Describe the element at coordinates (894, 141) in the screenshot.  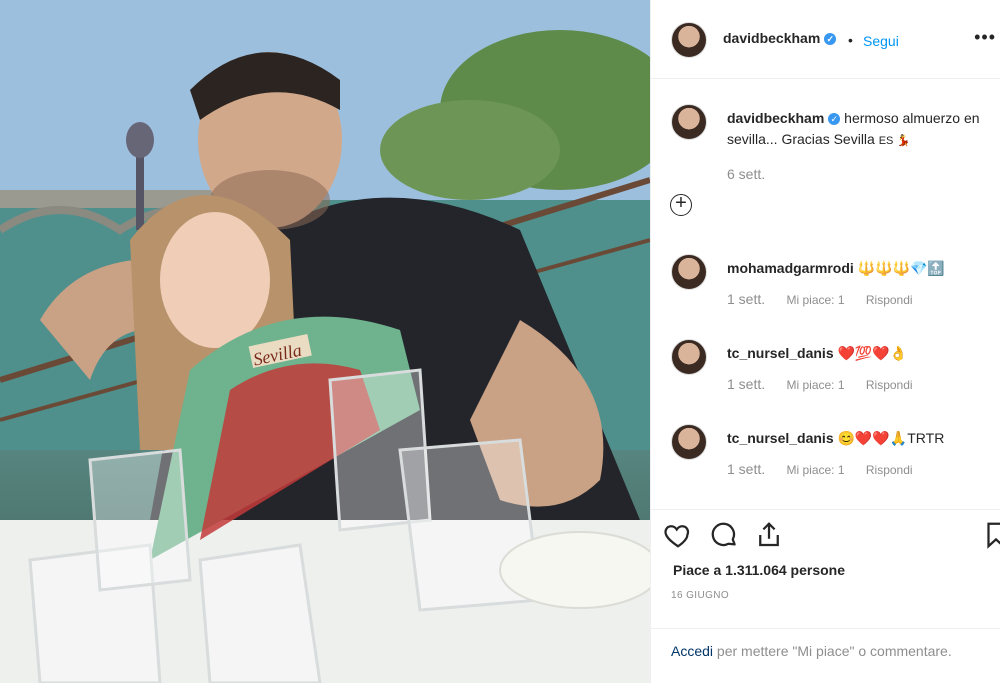
I see `caption-emoji: ES 💃` at that location.